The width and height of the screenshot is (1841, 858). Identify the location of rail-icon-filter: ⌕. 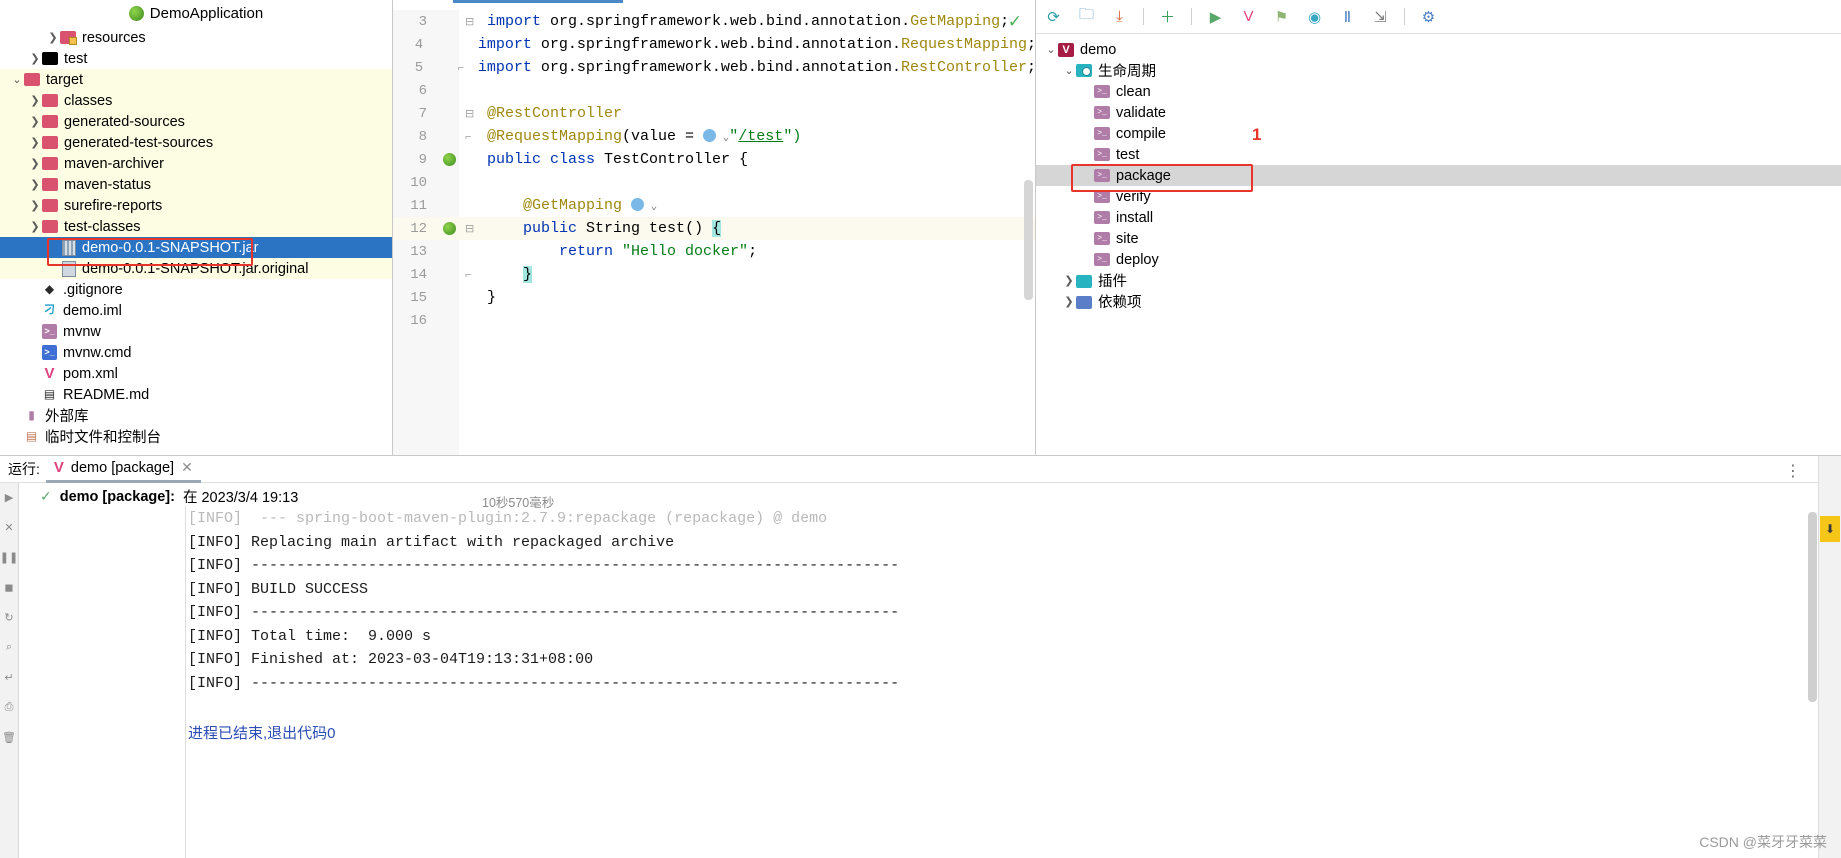
(9, 647).